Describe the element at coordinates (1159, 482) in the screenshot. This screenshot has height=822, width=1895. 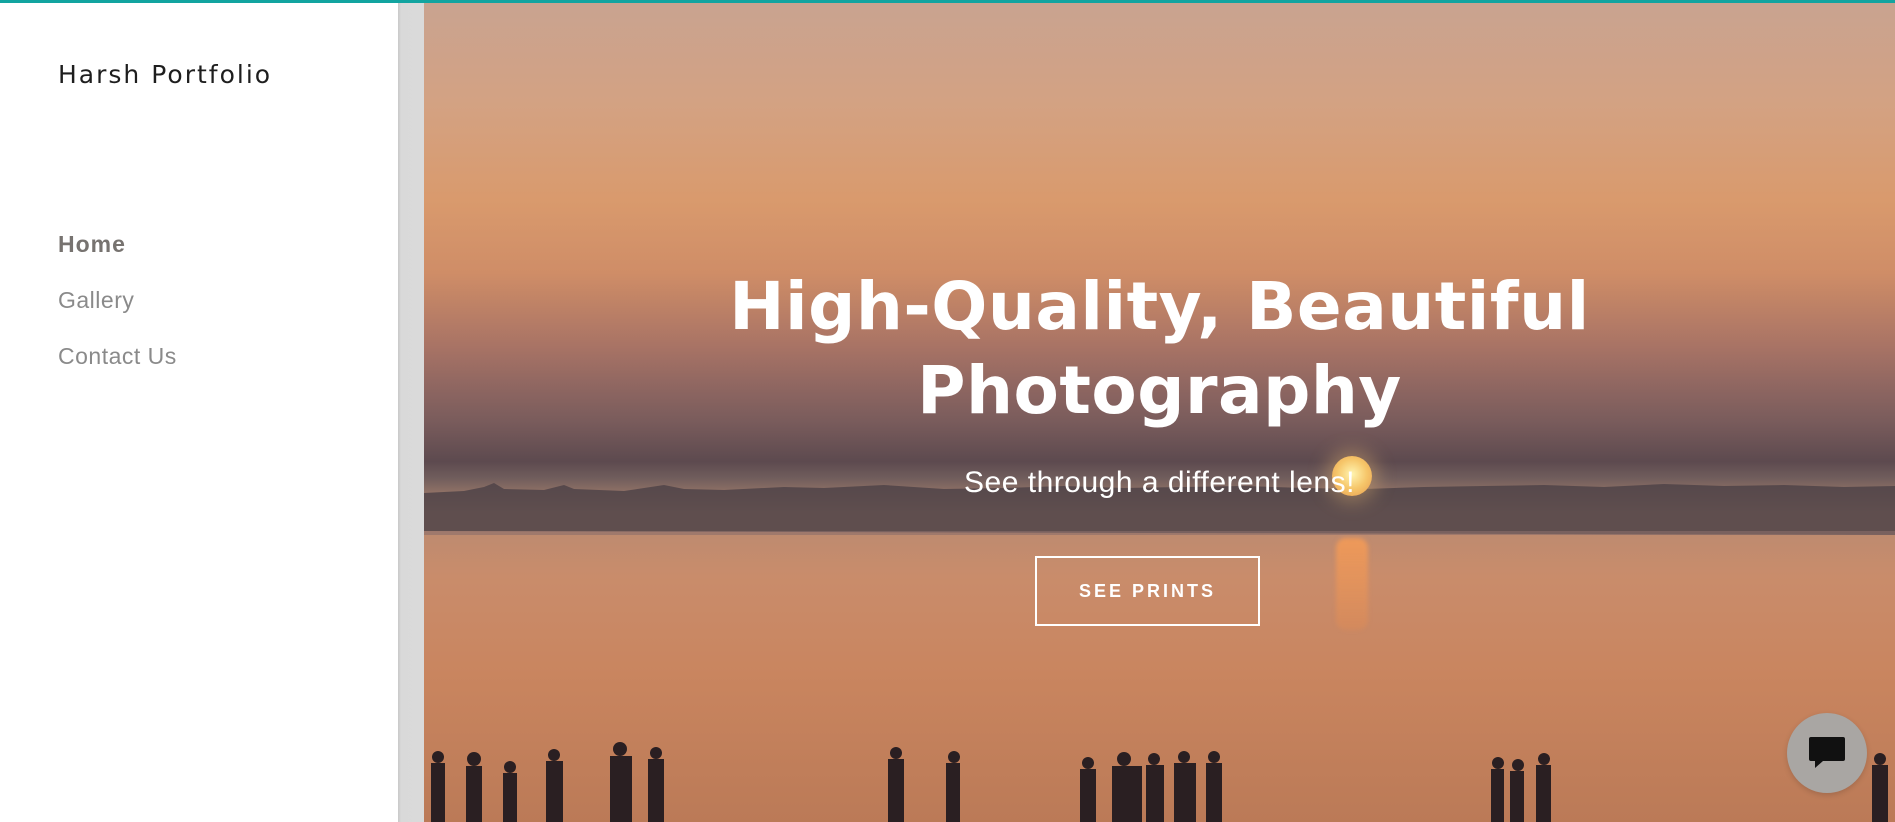
I see `hero-subtitle: See through a different lens!` at that location.